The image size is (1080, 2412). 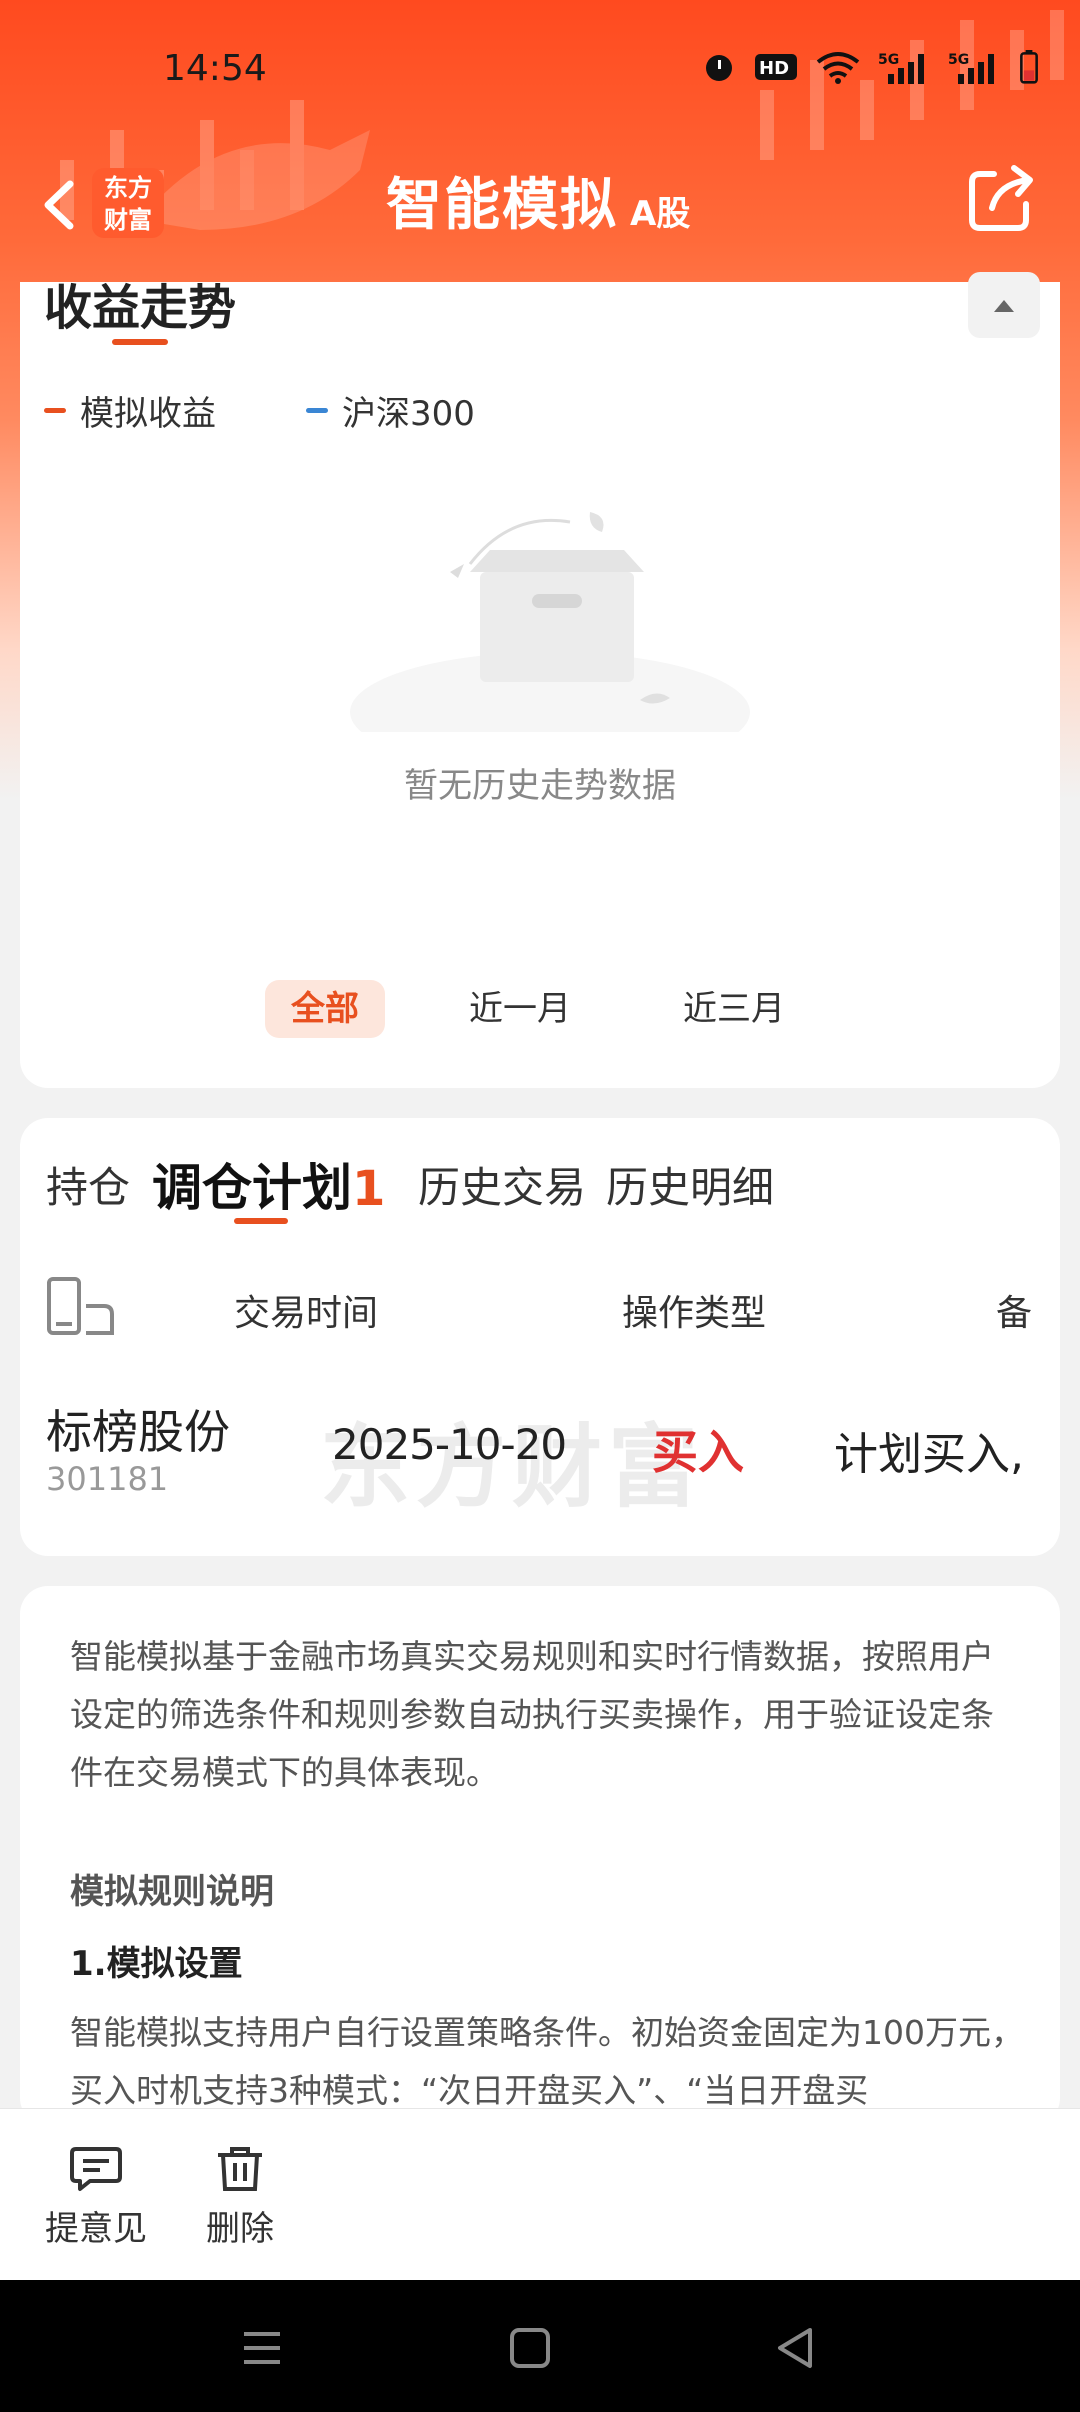 I want to click on back-icon, so click(x=796, y=2348).